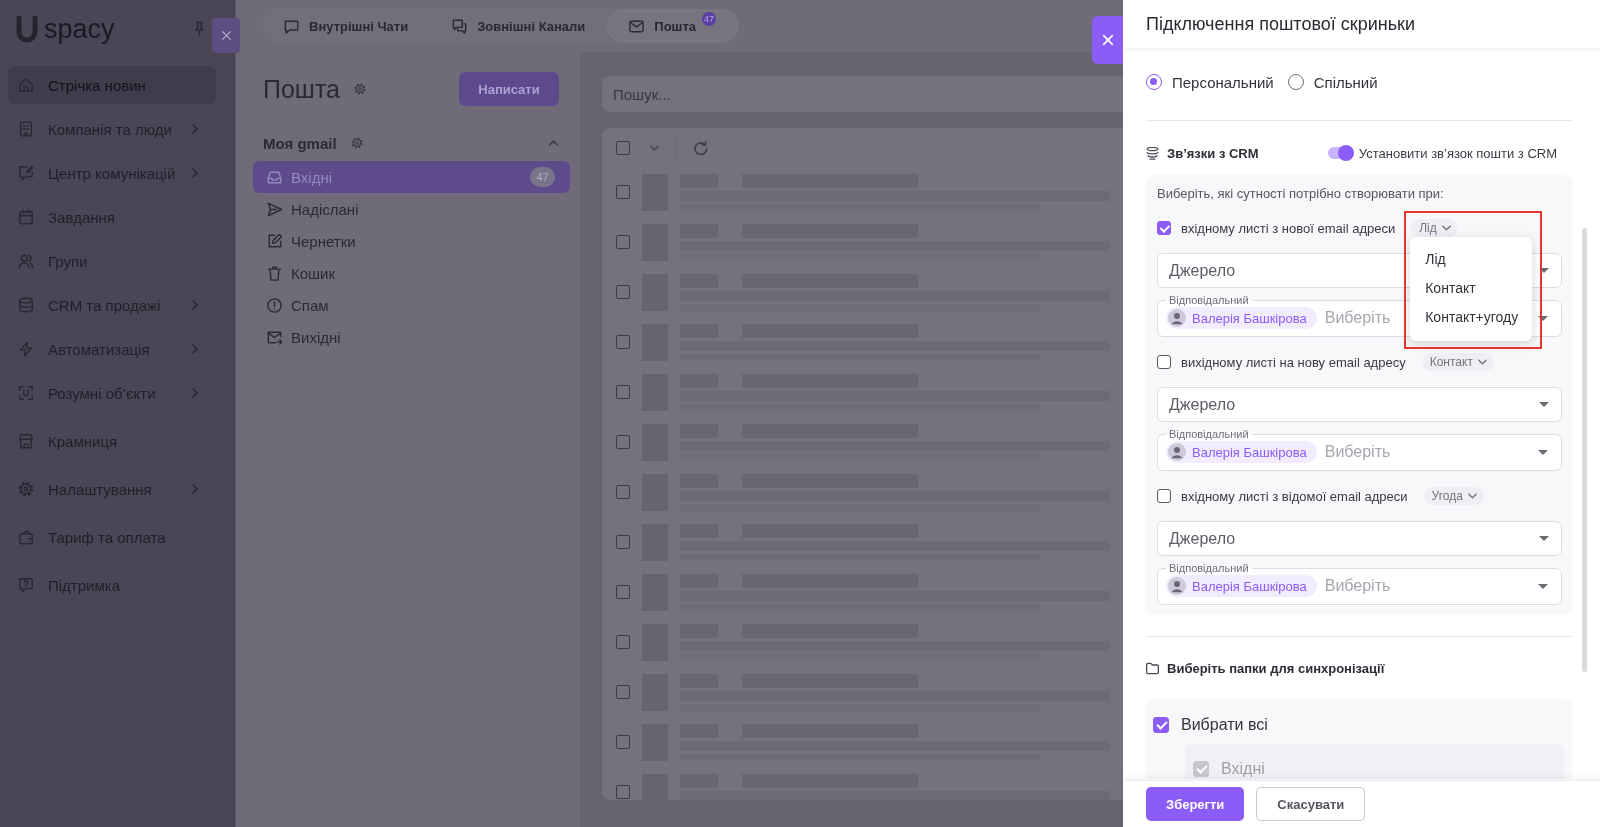 The height and width of the screenshot is (827, 1600). I want to click on toggle-switch, so click(1340, 153).